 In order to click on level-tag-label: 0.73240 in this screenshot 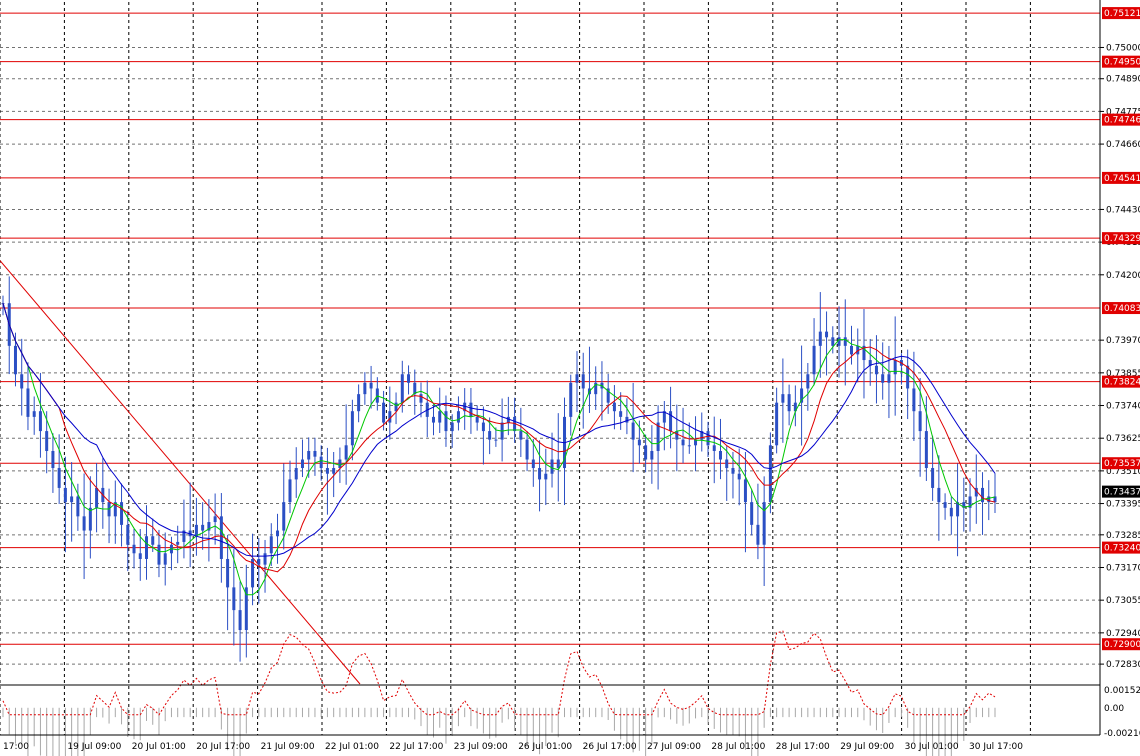, I will do `click(1122, 549)`.